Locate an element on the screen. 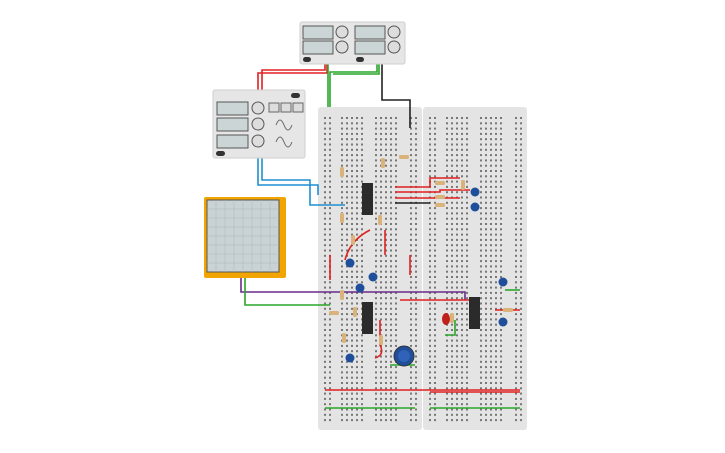  triangle-wave-button is located at coordinates (286, 107).